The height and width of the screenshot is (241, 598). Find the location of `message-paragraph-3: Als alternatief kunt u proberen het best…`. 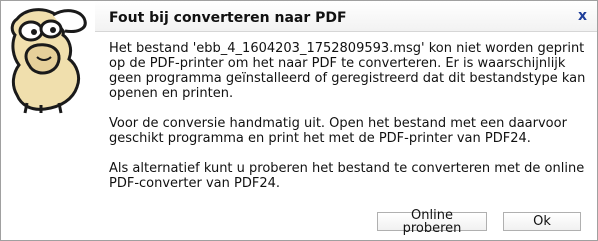

message-paragraph-3: Als alternatief kunt u proberen het best… is located at coordinates (347, 176).